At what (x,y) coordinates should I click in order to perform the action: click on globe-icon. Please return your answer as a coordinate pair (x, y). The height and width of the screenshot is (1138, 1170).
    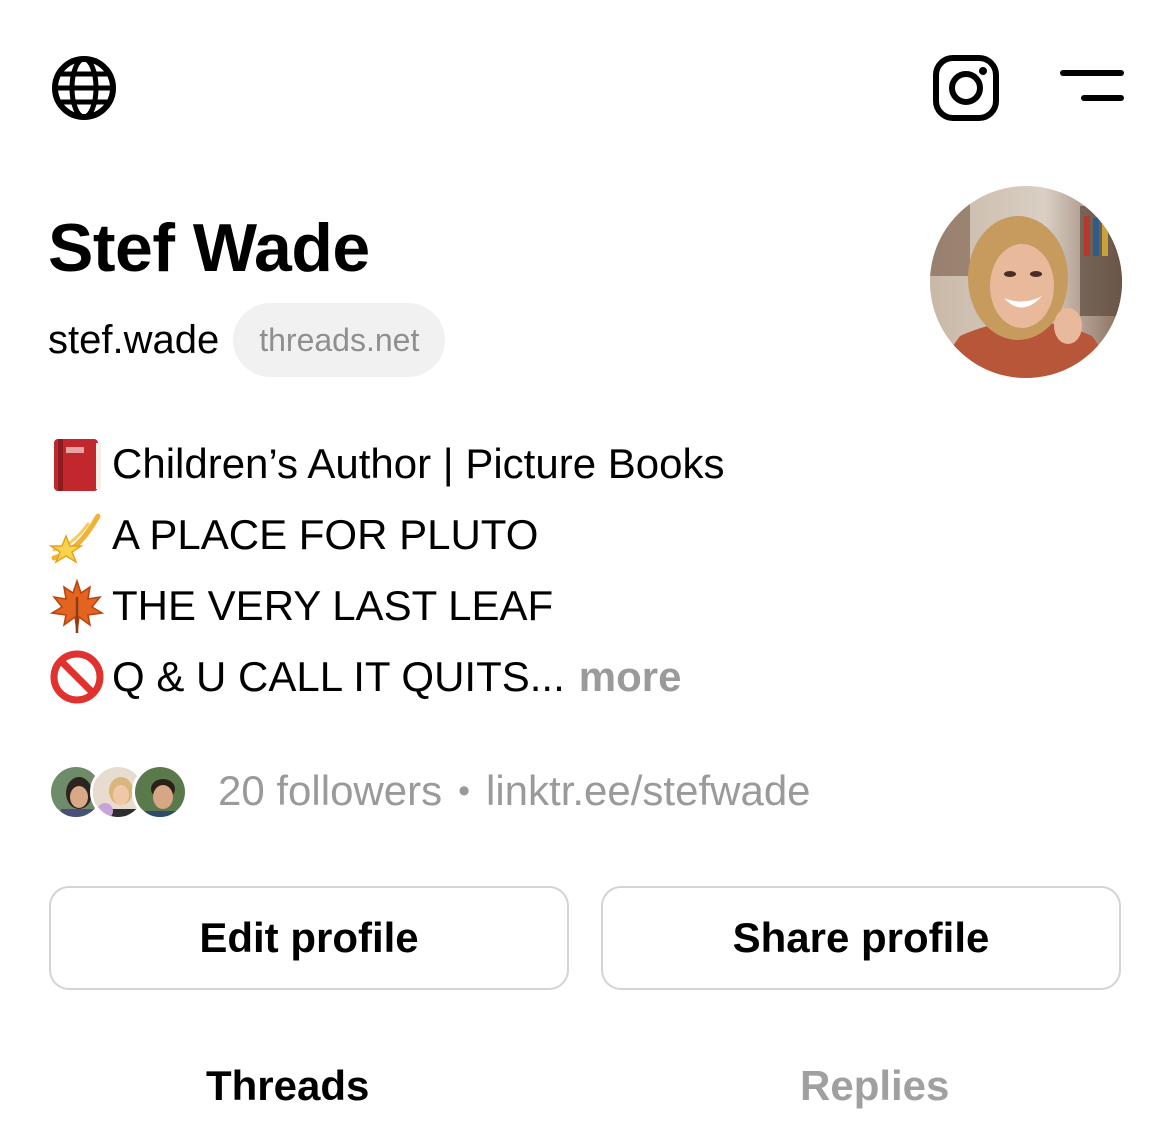
    Looking at the image, I should click on (84, 88).